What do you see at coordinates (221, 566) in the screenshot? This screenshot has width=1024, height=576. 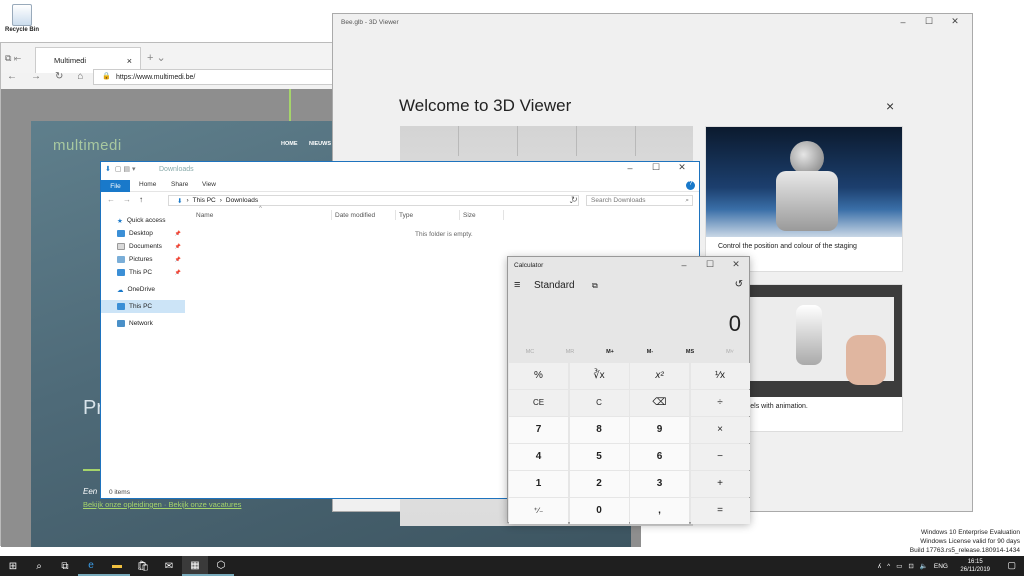 I see `3d-viewer-icon: ⬡` at bounding box center [221, 566].